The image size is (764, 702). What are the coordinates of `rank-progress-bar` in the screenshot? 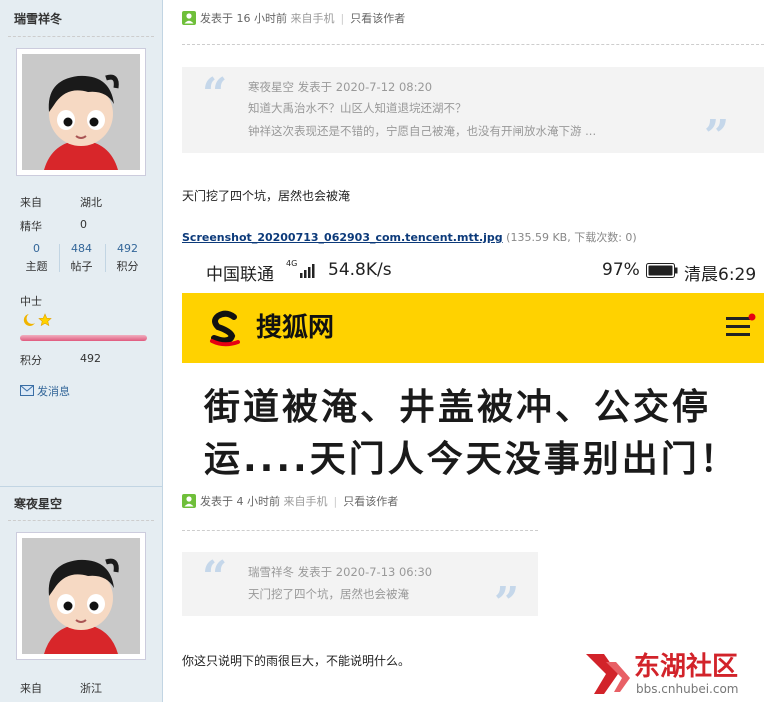 It's located at (83, 338).